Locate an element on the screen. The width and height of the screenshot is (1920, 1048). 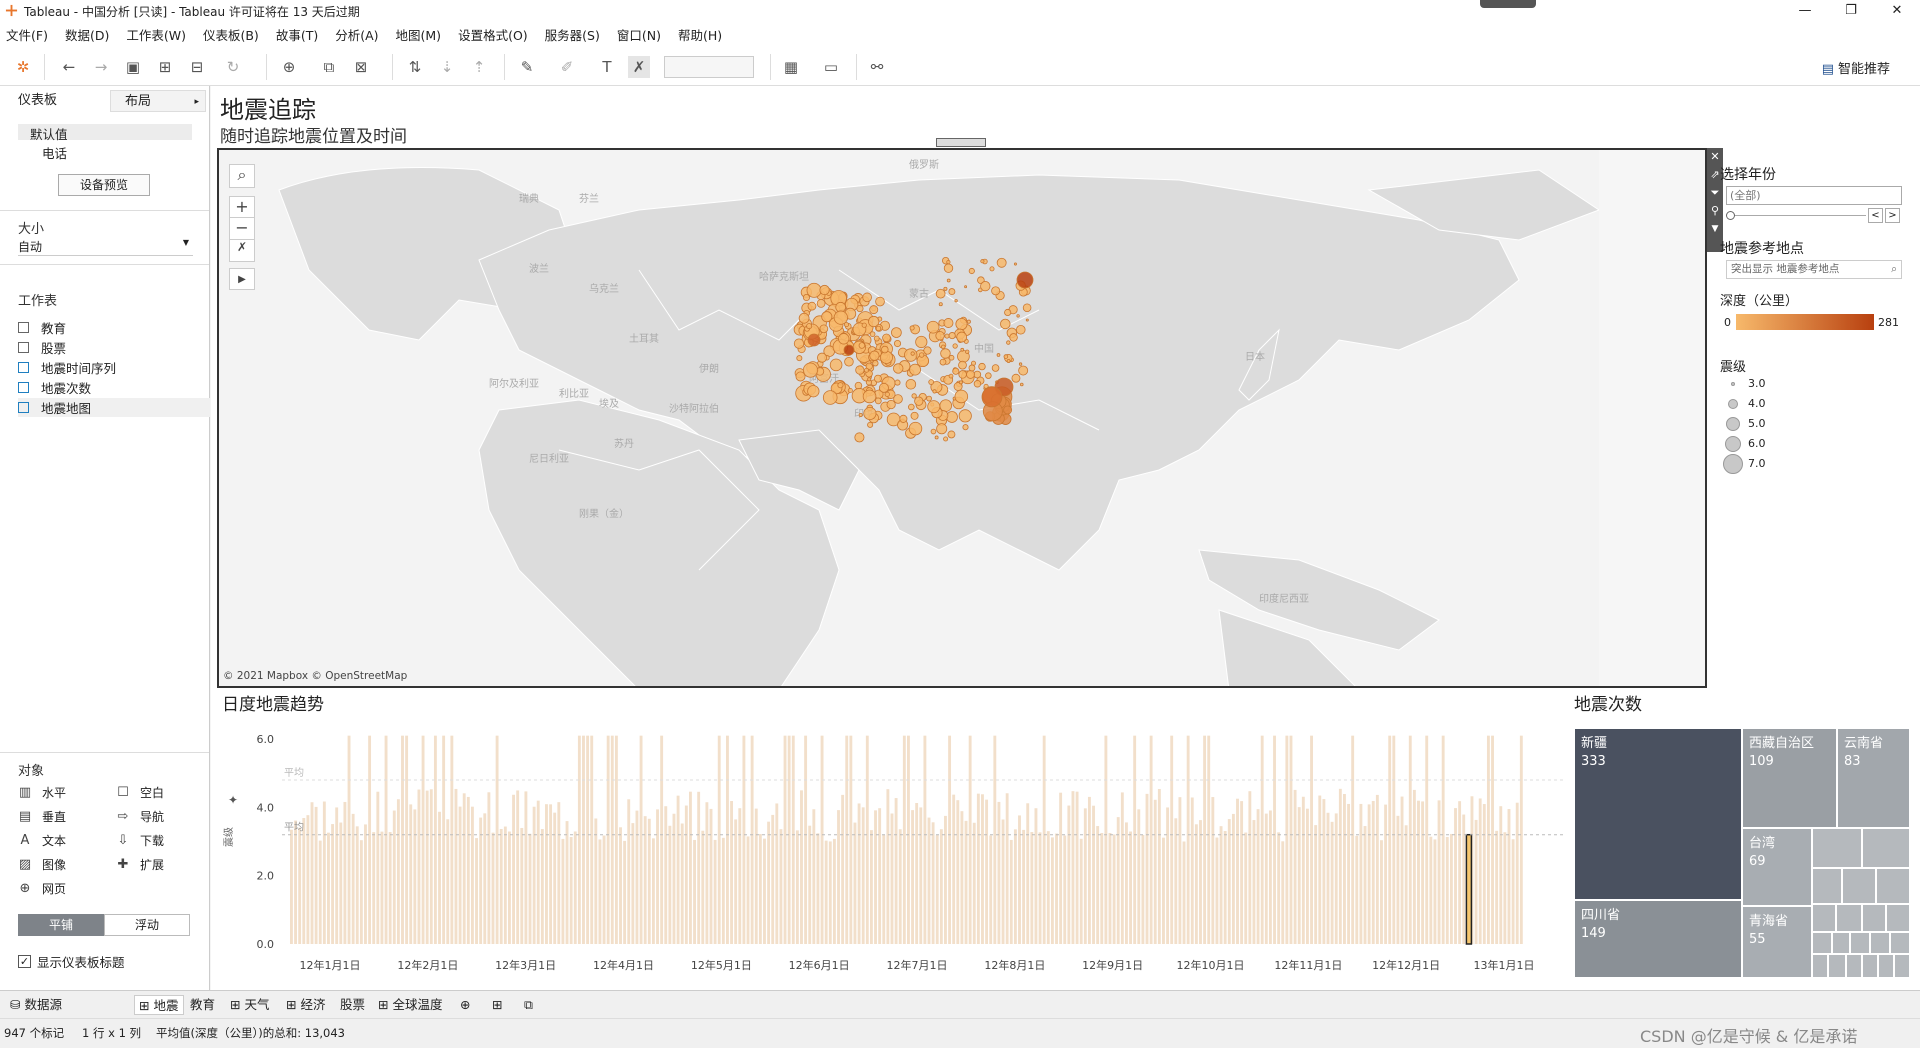
highlight-icon: ✎ is located at coordinates (527, 67).